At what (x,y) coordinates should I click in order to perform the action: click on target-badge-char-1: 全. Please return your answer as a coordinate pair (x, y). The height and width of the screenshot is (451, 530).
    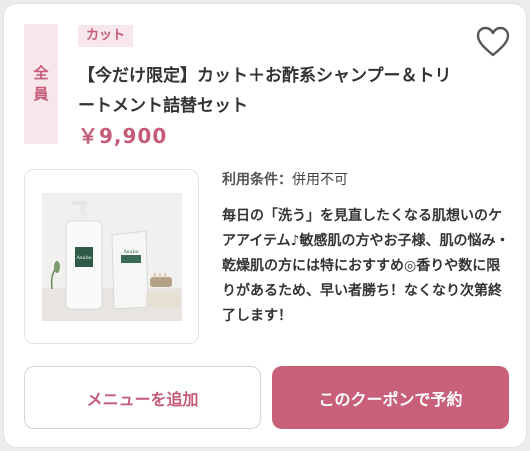
    Looking at the image, I should click on (41, 73).